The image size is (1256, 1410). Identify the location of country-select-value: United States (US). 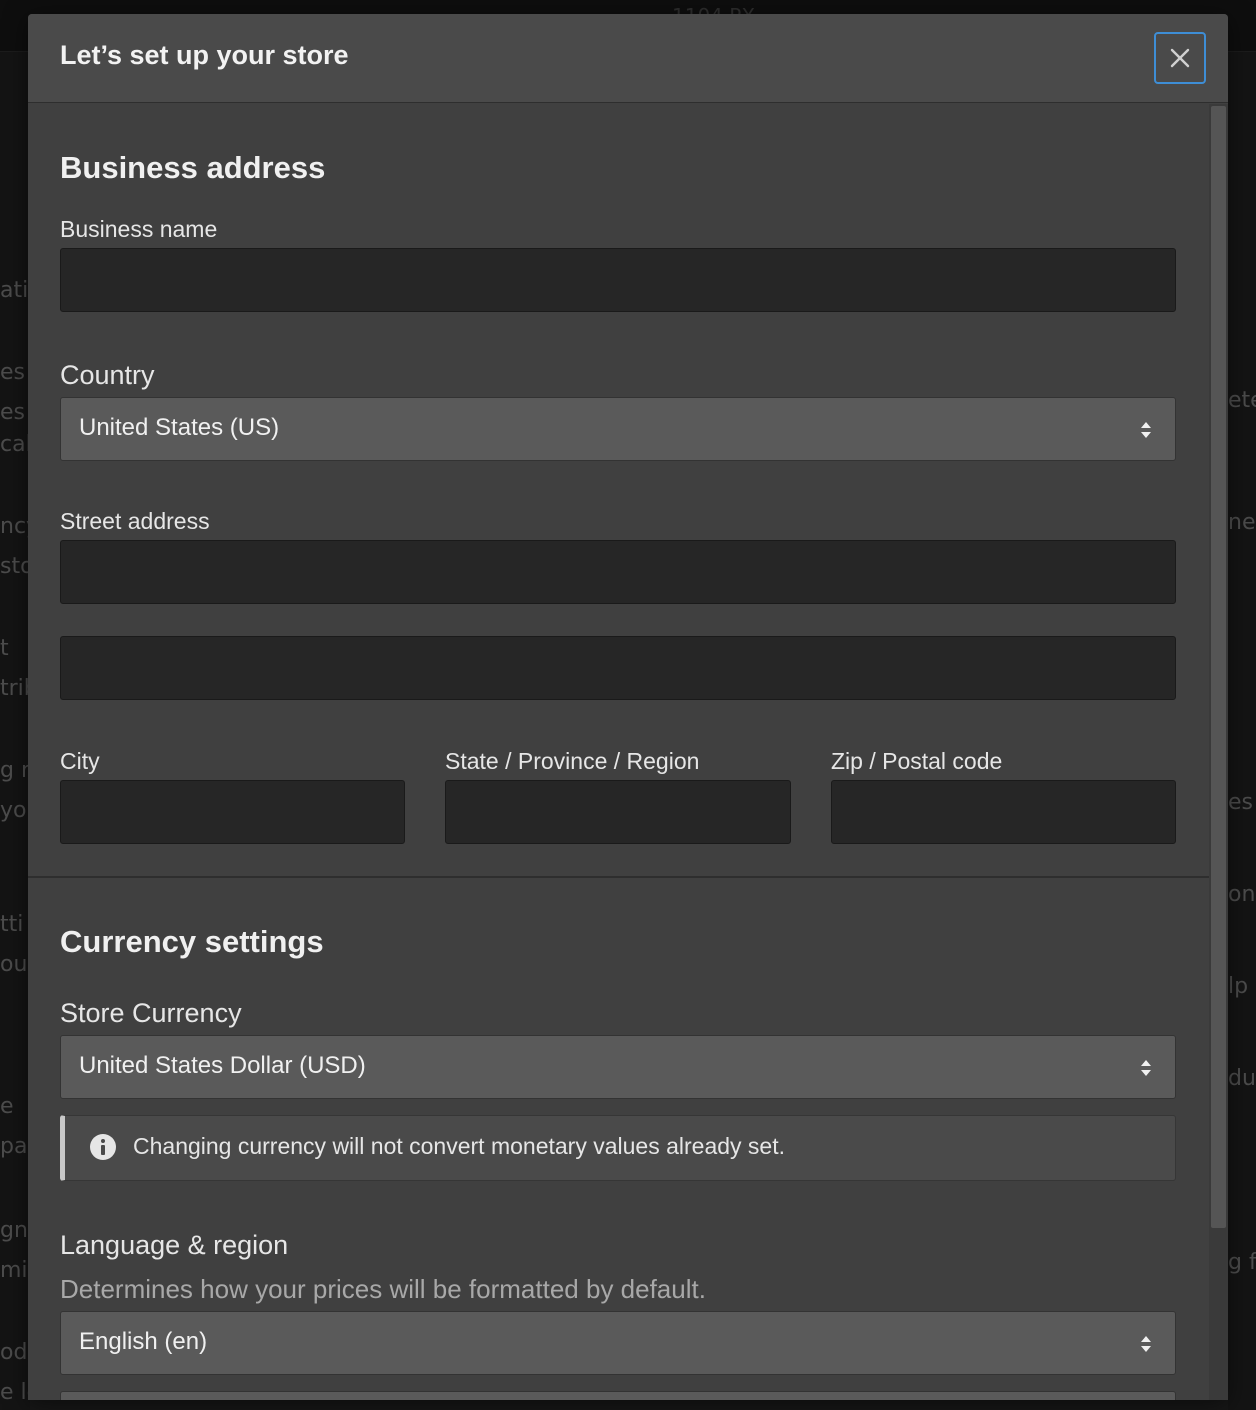
(179, 427).